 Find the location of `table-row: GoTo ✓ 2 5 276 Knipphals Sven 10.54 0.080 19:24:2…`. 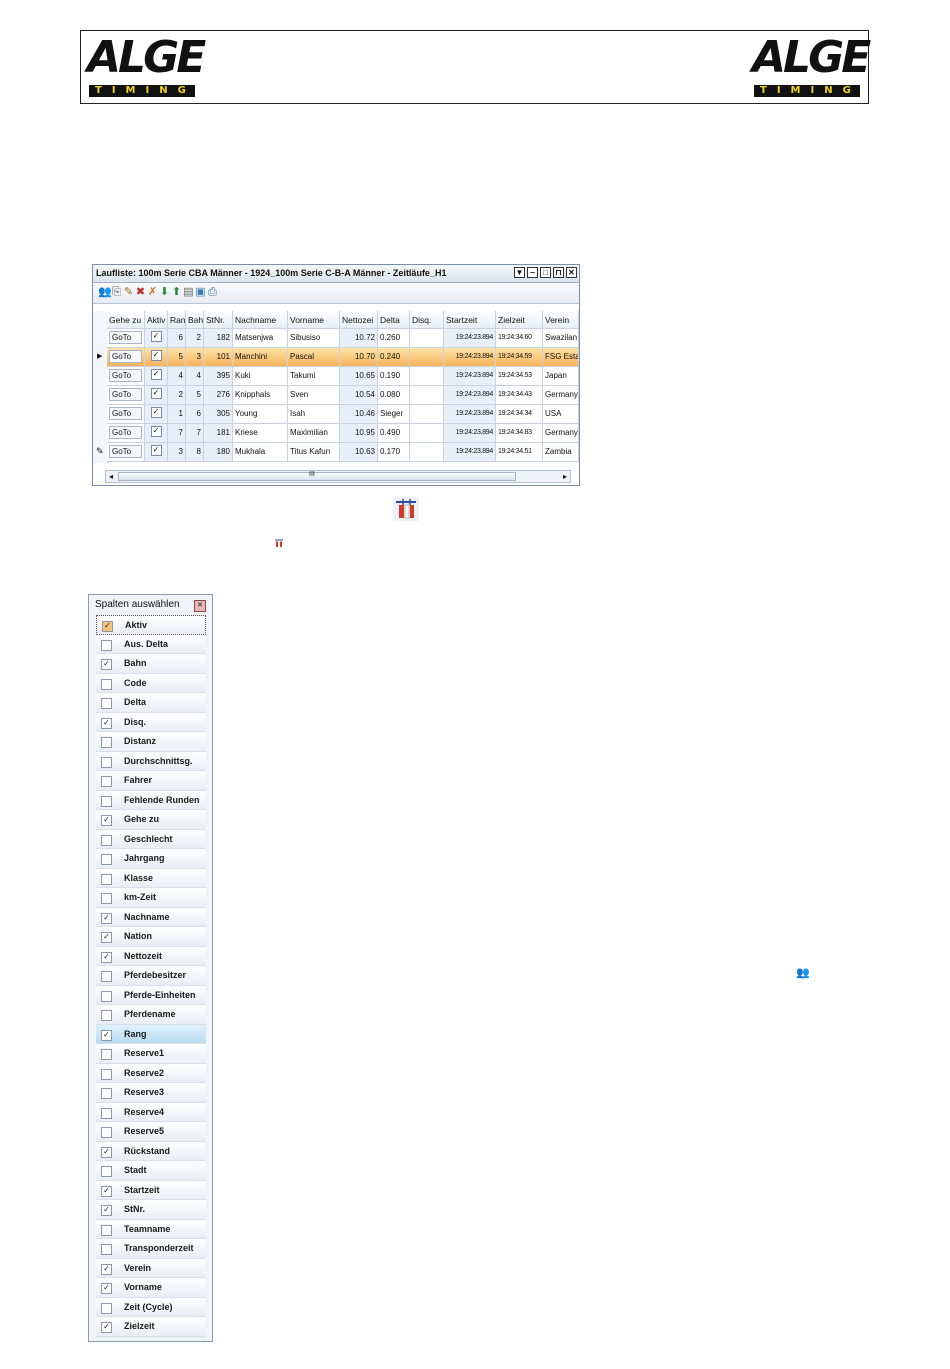

table-row: GoTo ✓ 2 5 276 Knipphals Sven 10.54 0.080 19:24:2… is located at coordinates (337, 395).